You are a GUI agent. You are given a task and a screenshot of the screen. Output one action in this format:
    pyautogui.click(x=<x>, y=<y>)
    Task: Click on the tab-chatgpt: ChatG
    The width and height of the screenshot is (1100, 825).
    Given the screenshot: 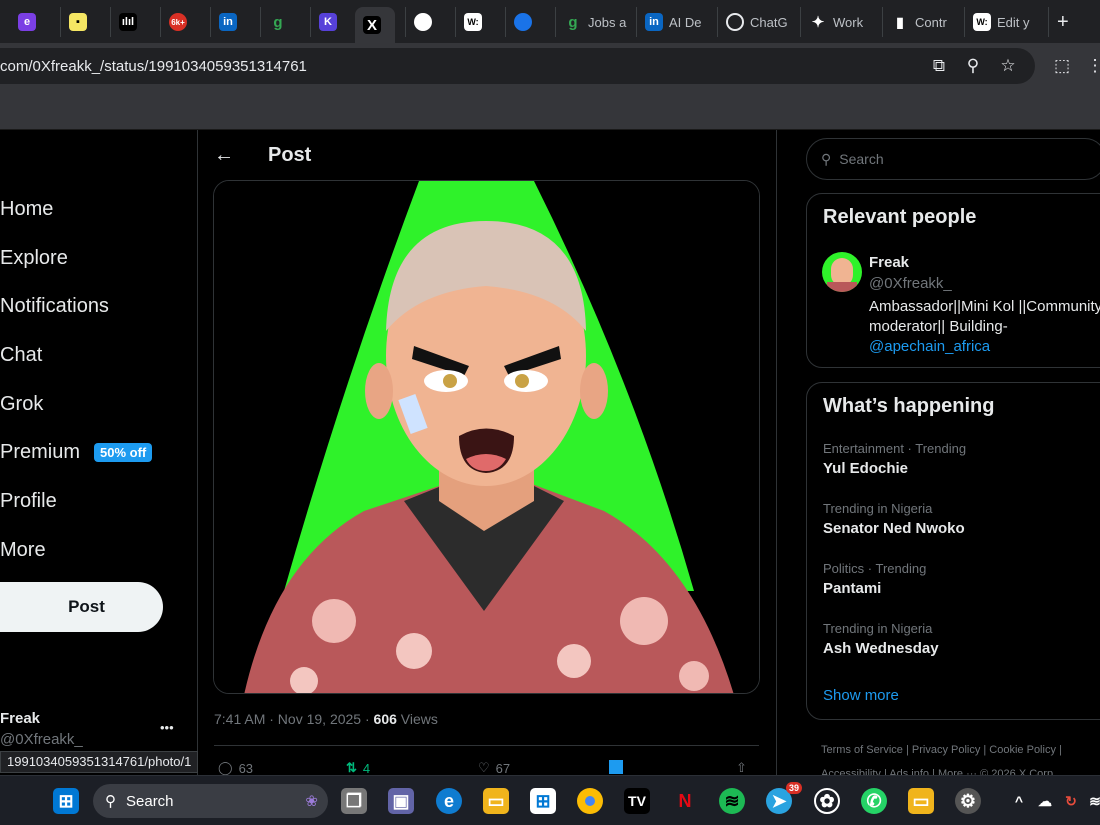 What is the action you would take?
    pyautogui.click(x=756, y=22)
    